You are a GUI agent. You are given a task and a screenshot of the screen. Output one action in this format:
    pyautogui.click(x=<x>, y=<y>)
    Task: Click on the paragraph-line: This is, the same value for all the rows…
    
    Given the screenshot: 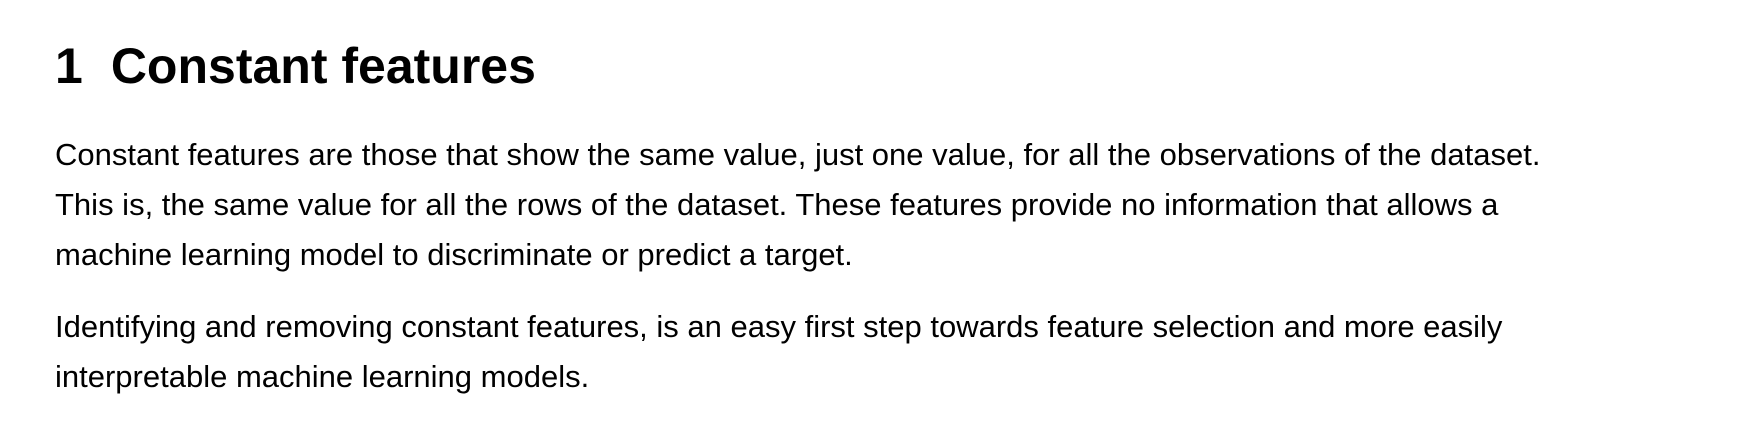 What is the action you would take?
    pyautogui.click(x=777, y=204)
    